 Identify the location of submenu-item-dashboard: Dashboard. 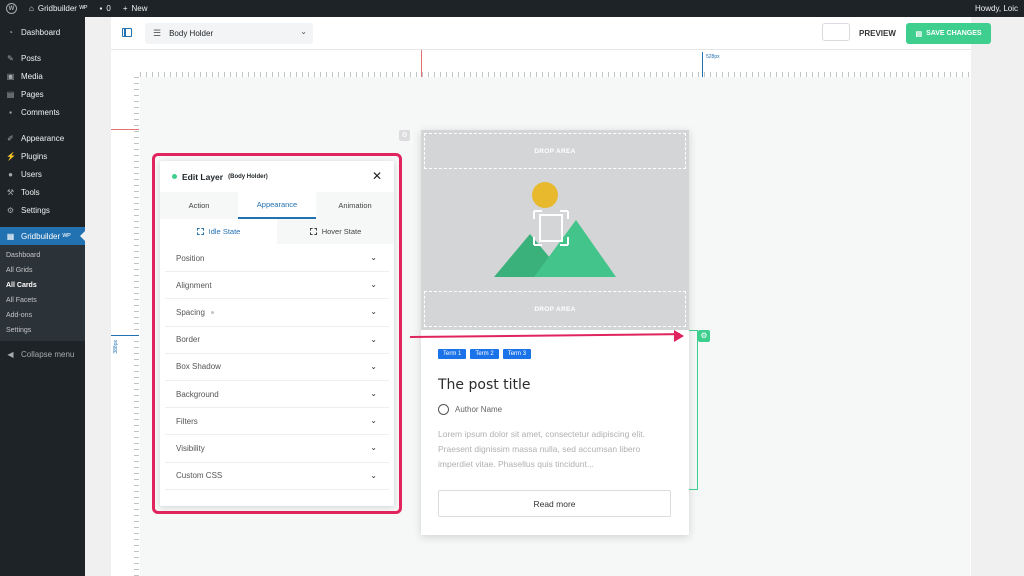
(42, 255).